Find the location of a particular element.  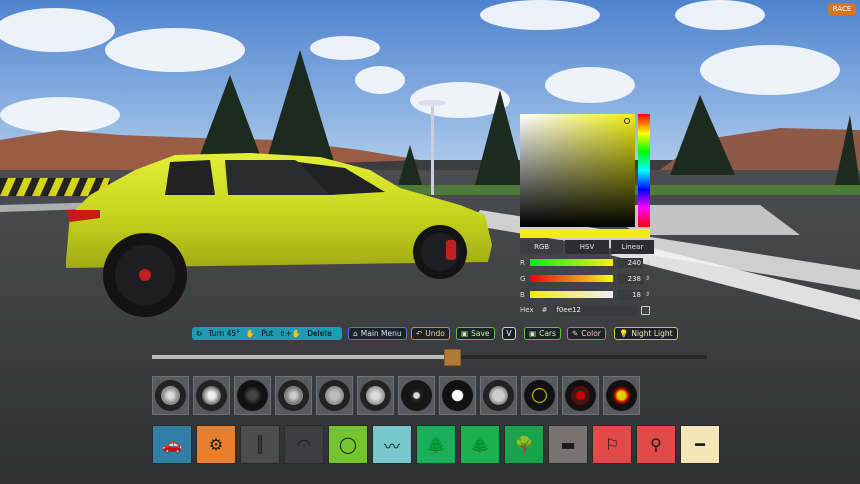

rock-icon: ▬ is located at coordinates (568, 444).